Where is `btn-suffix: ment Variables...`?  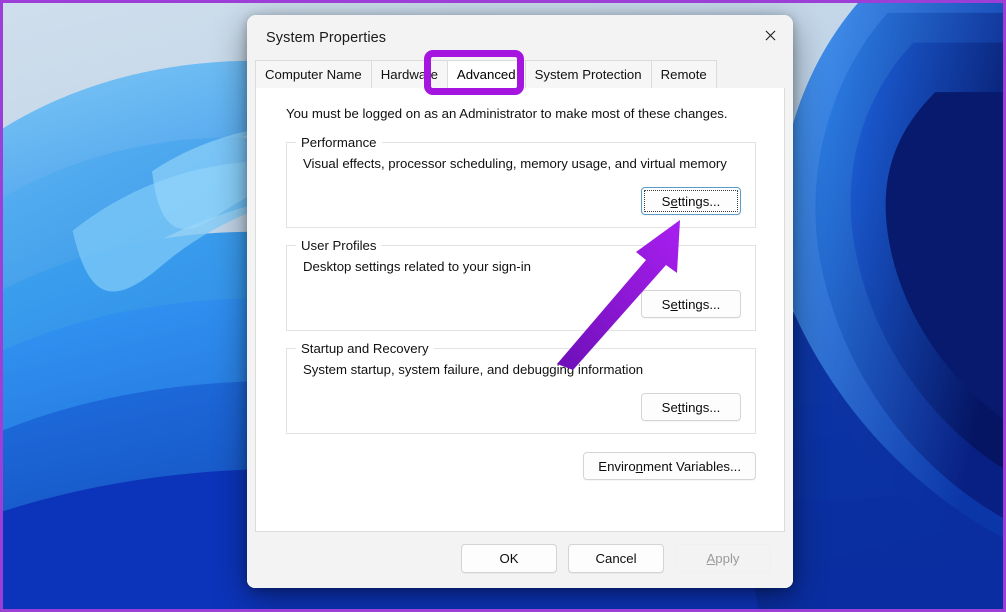
btn-suffix: ment Variables... is located at coordinates (692, 466).